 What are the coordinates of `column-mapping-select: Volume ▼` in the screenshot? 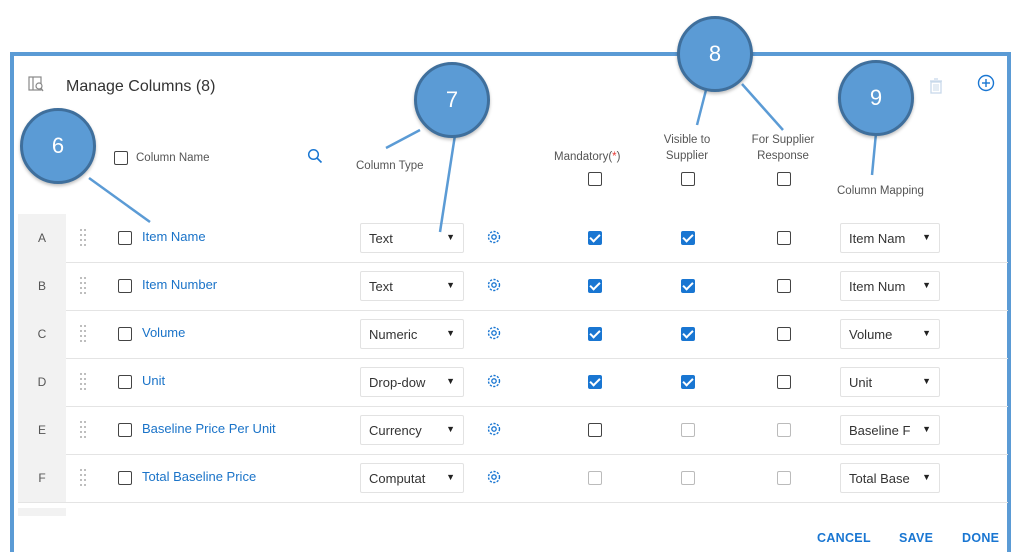 It's located at (890, 334).